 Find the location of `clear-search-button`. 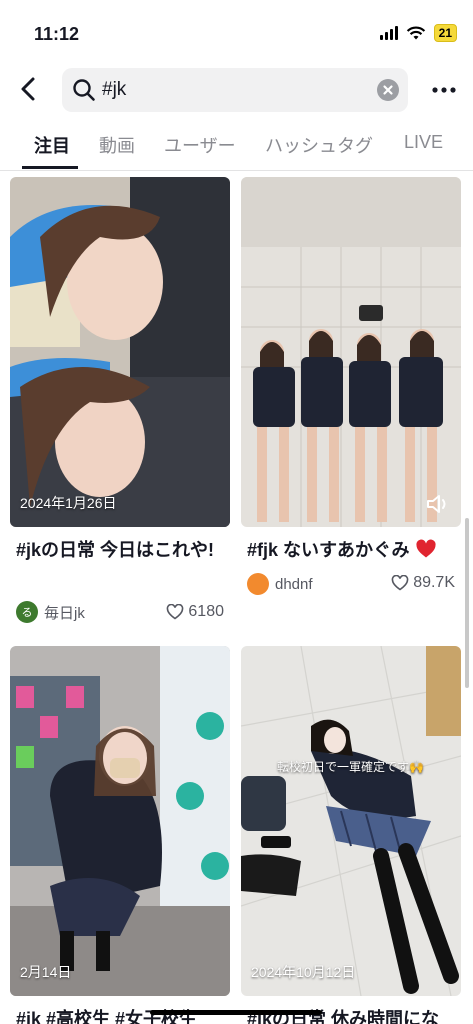

clear-search-button is located at coordinates (388, 90).